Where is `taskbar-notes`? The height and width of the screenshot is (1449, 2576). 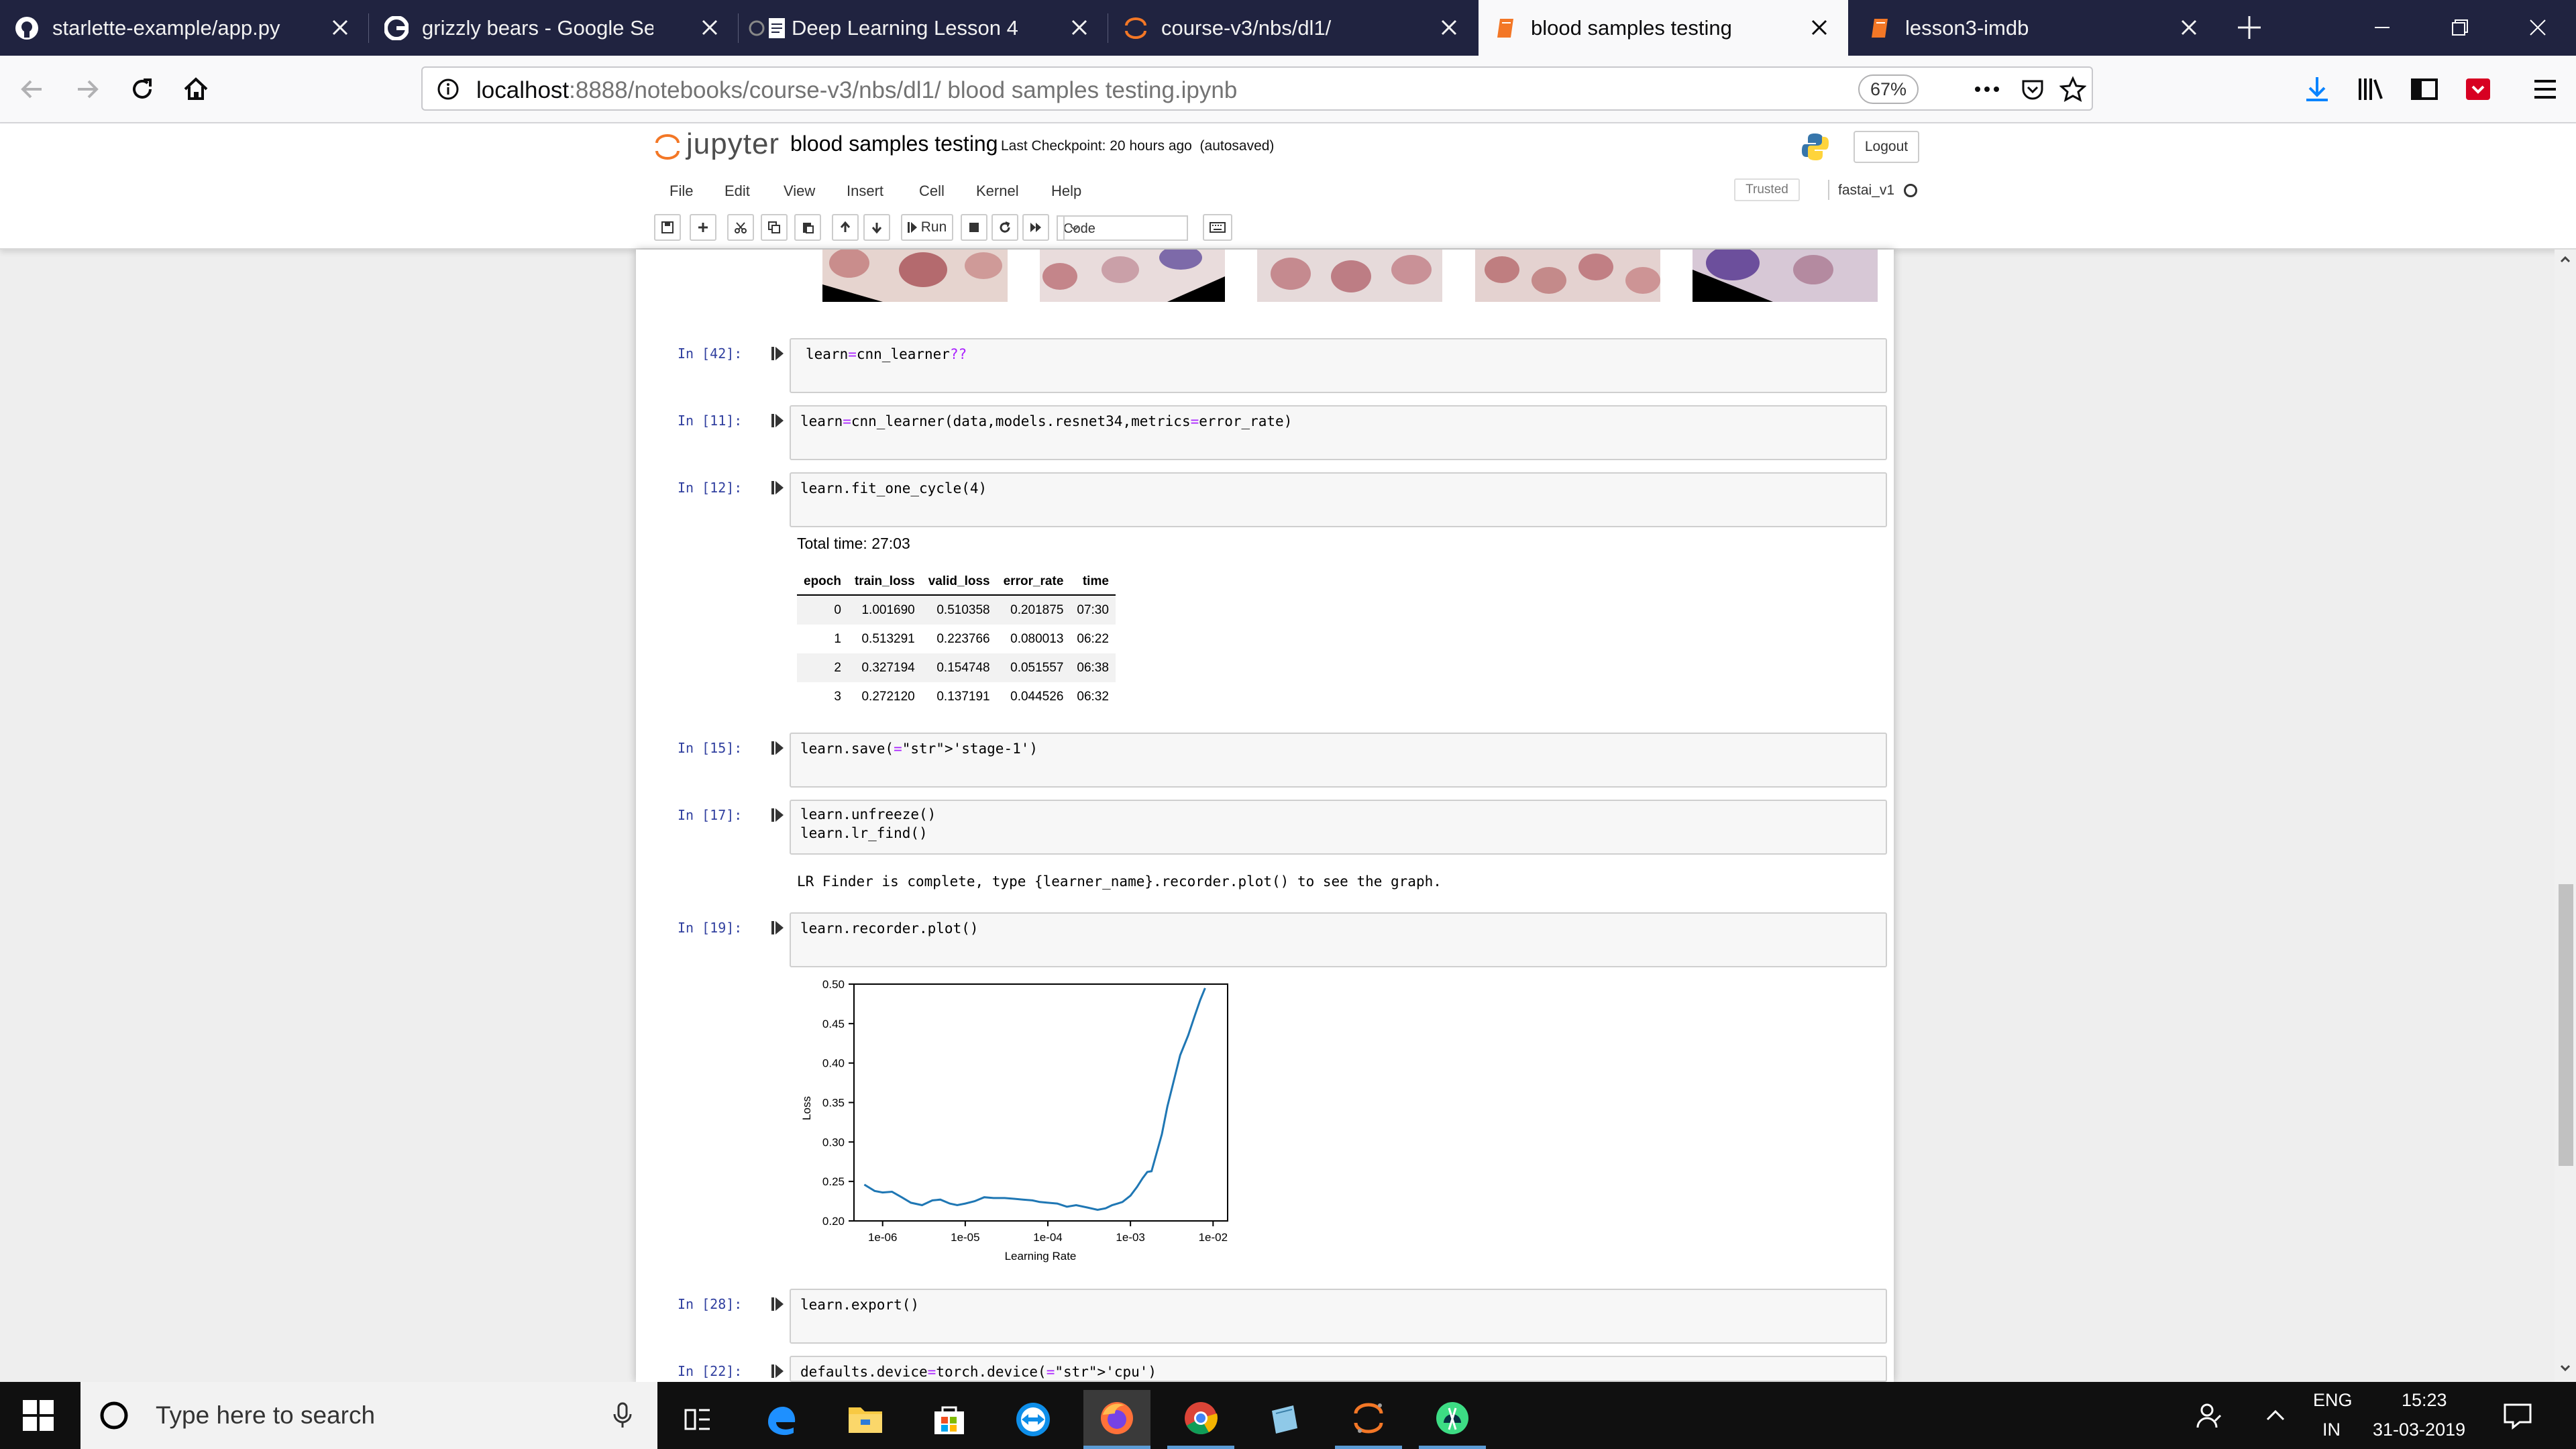
taskbar-notes is located at coordinates (1284, 1419).